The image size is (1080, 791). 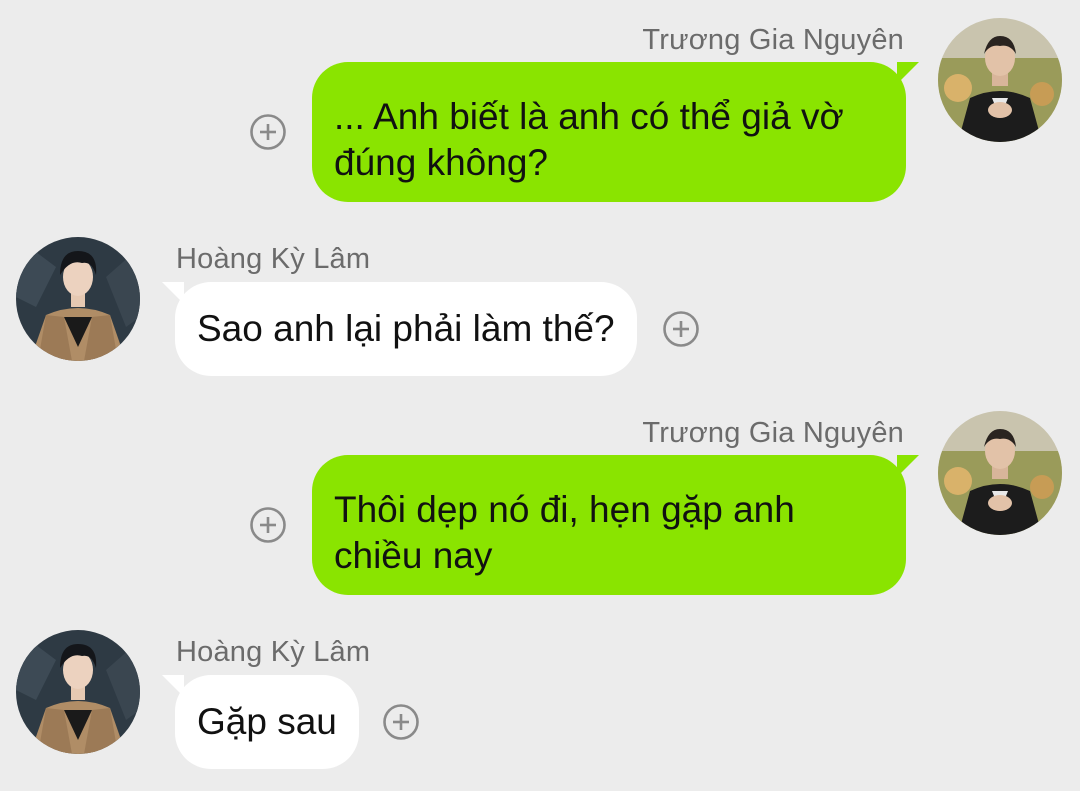 I want to click on message-bubble: Thôi dẹp nó đi, hẹn gặp anh chiều nay, so click(x=615, y=525).